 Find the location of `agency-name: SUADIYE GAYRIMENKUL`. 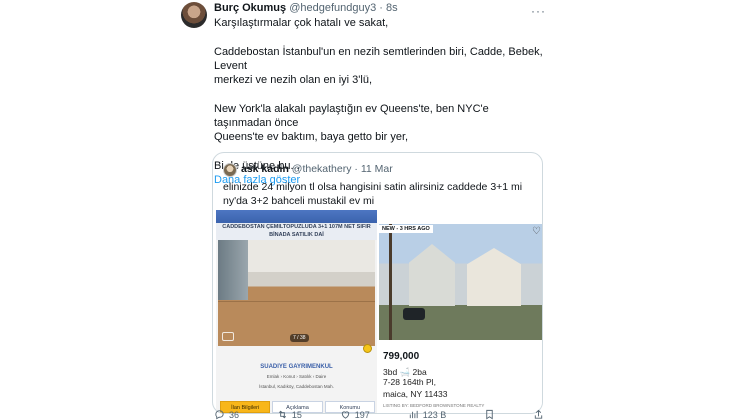

agency-name: SUADIYE GAYRIMENKUL is located at coordinates (296, 367).